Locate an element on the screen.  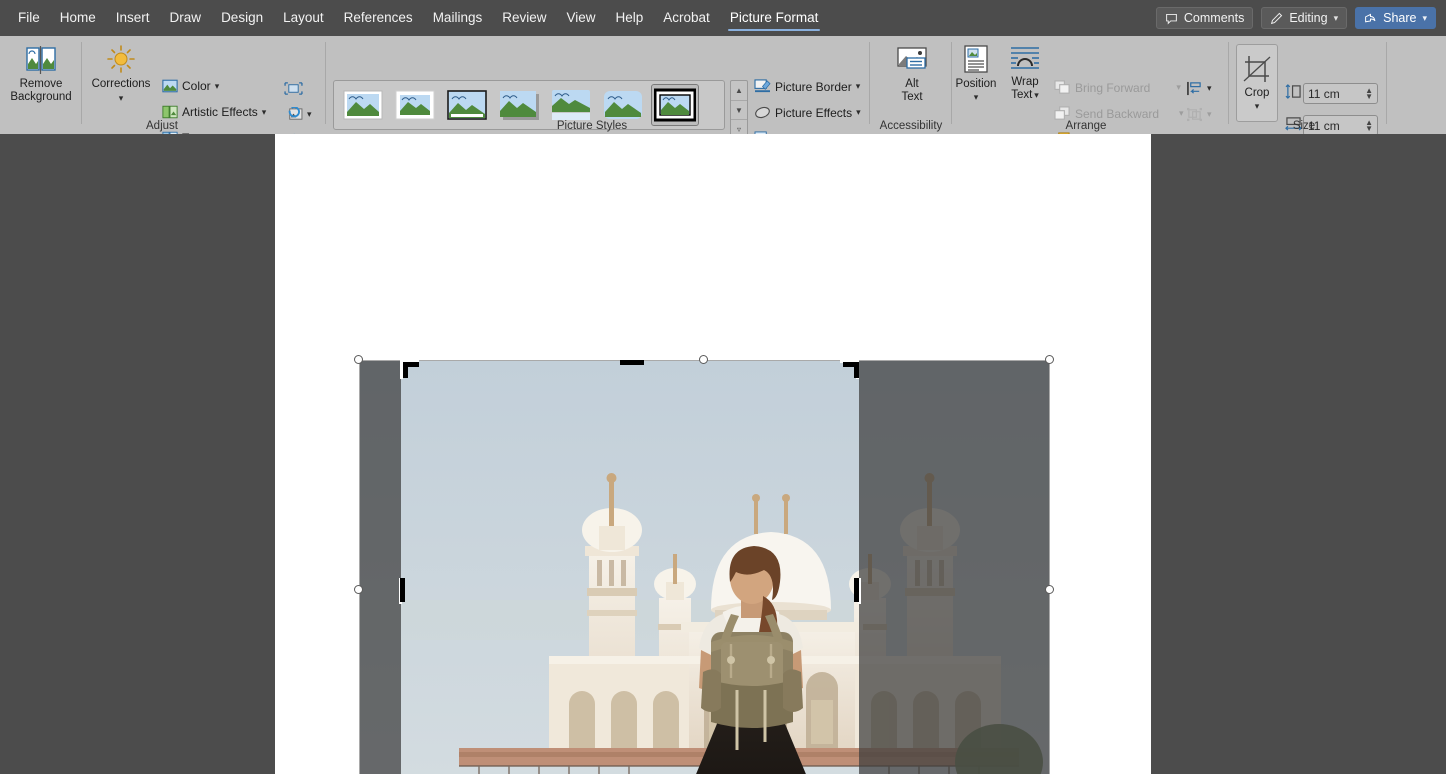
alt-text-button: Alt Text is located at coordinates (912, 74).